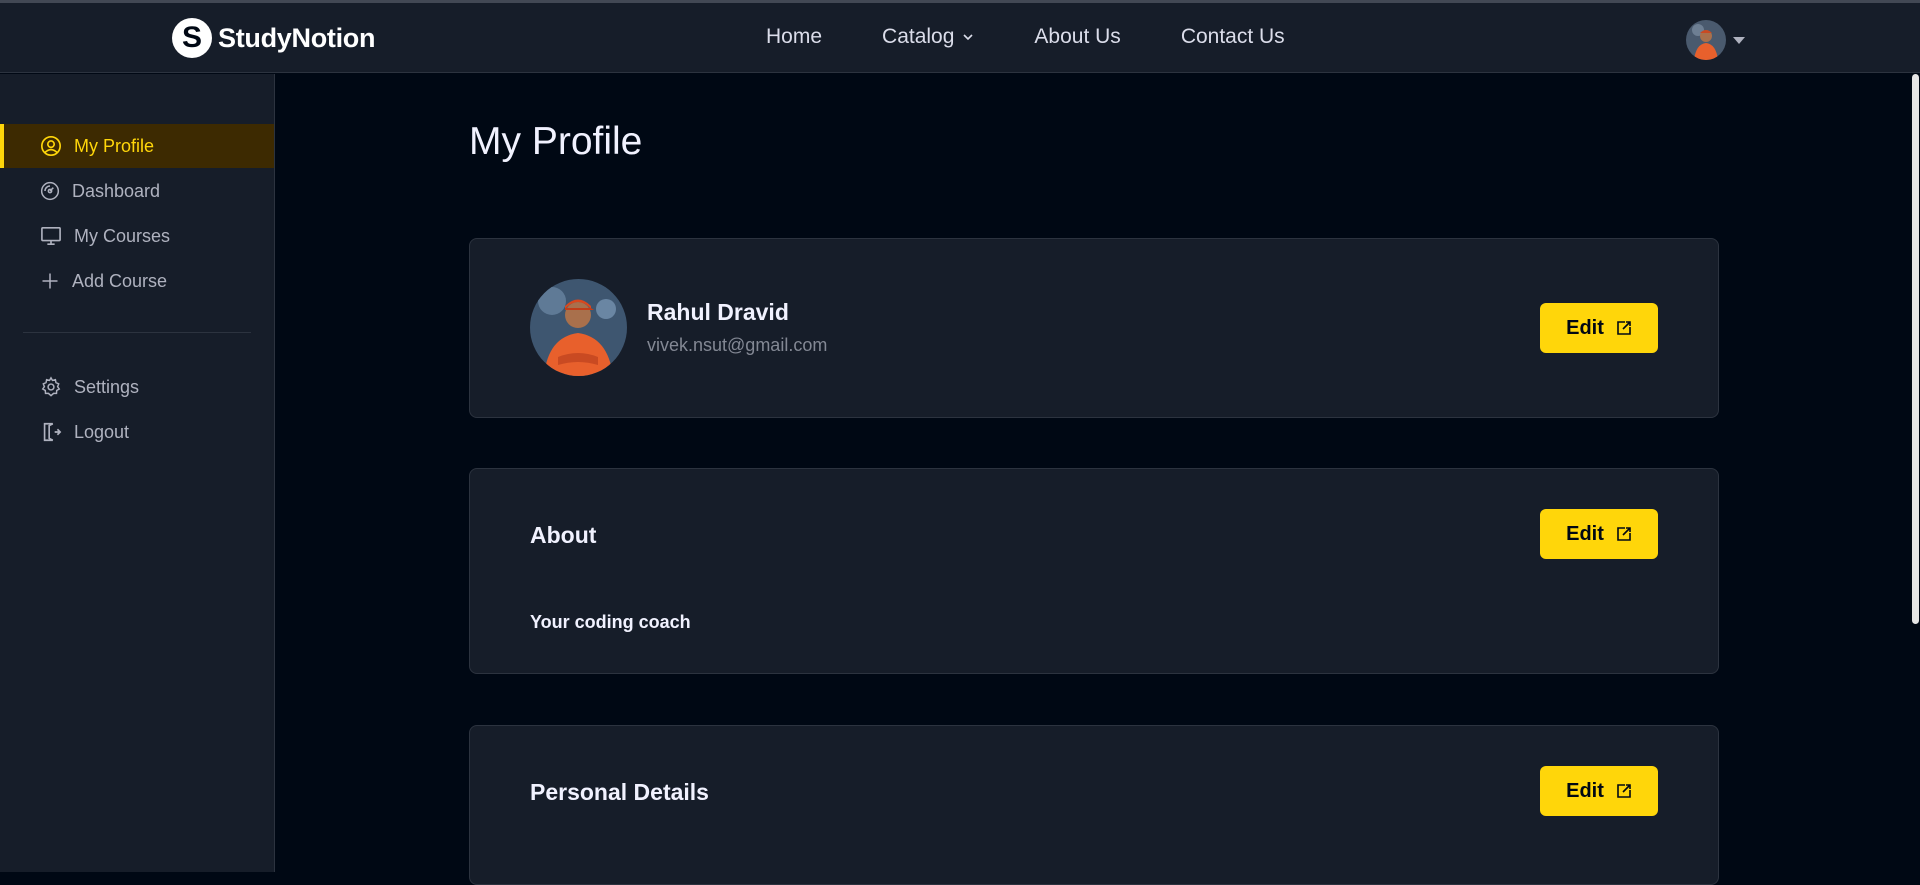 The image size is (1920, 885). I want to click on nav-link-label: Contact Us, so click(1232, 36).